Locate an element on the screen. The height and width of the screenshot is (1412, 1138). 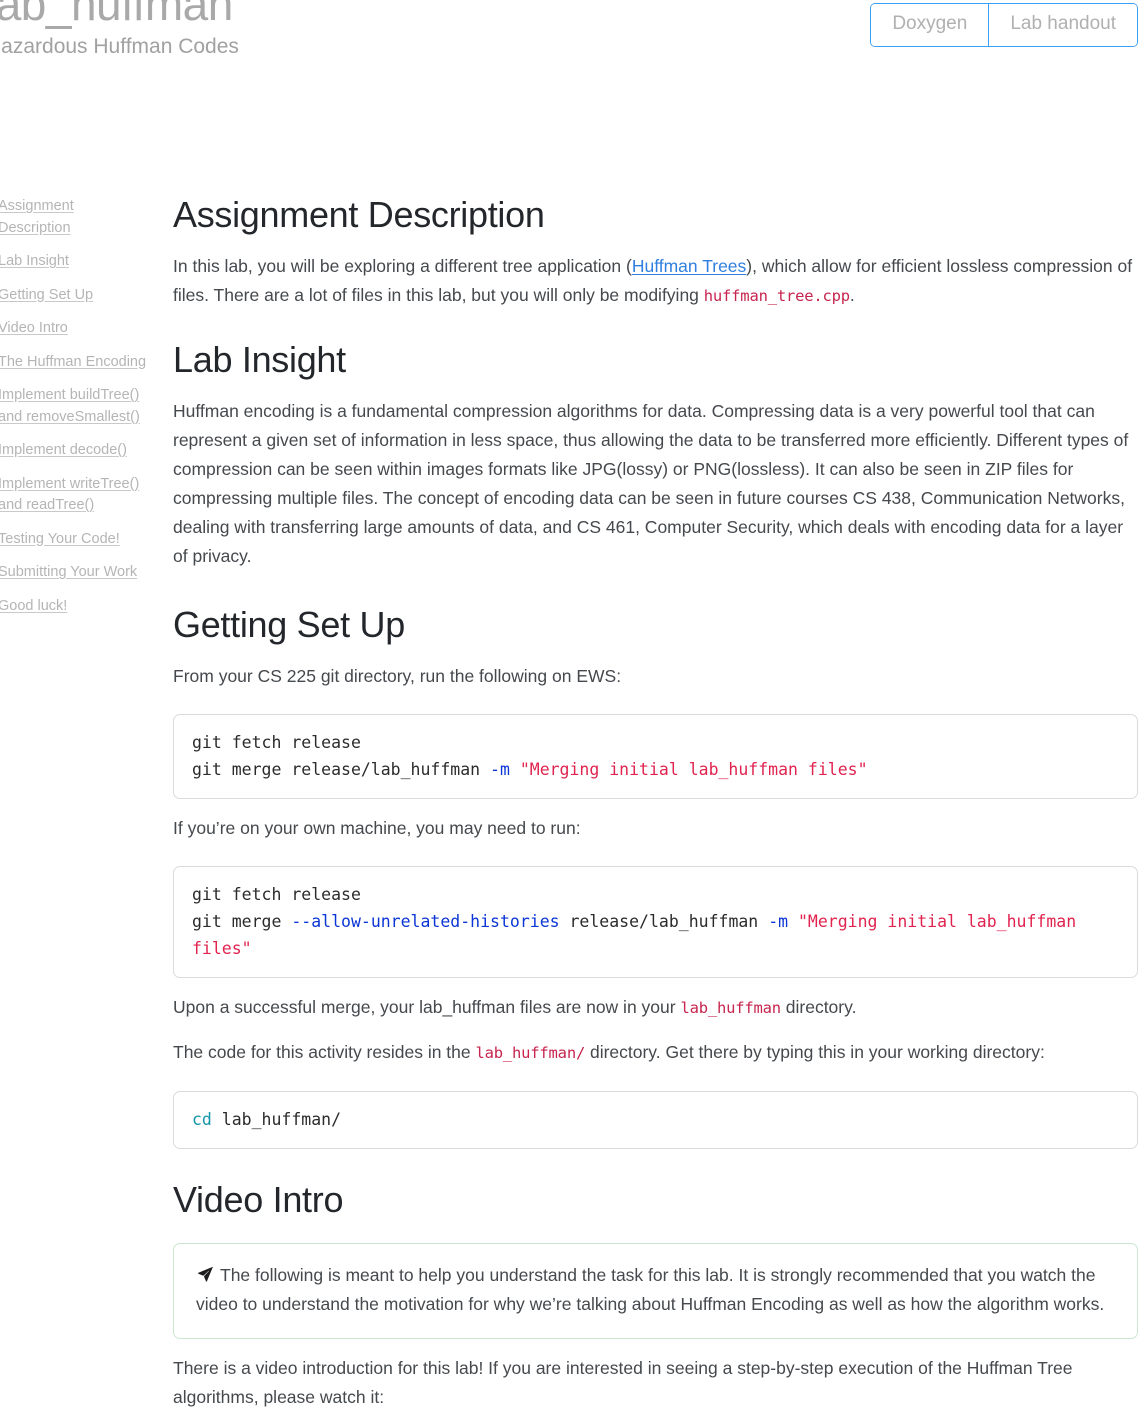
code2-flag-m: -m is located at coordinates (778, 921).